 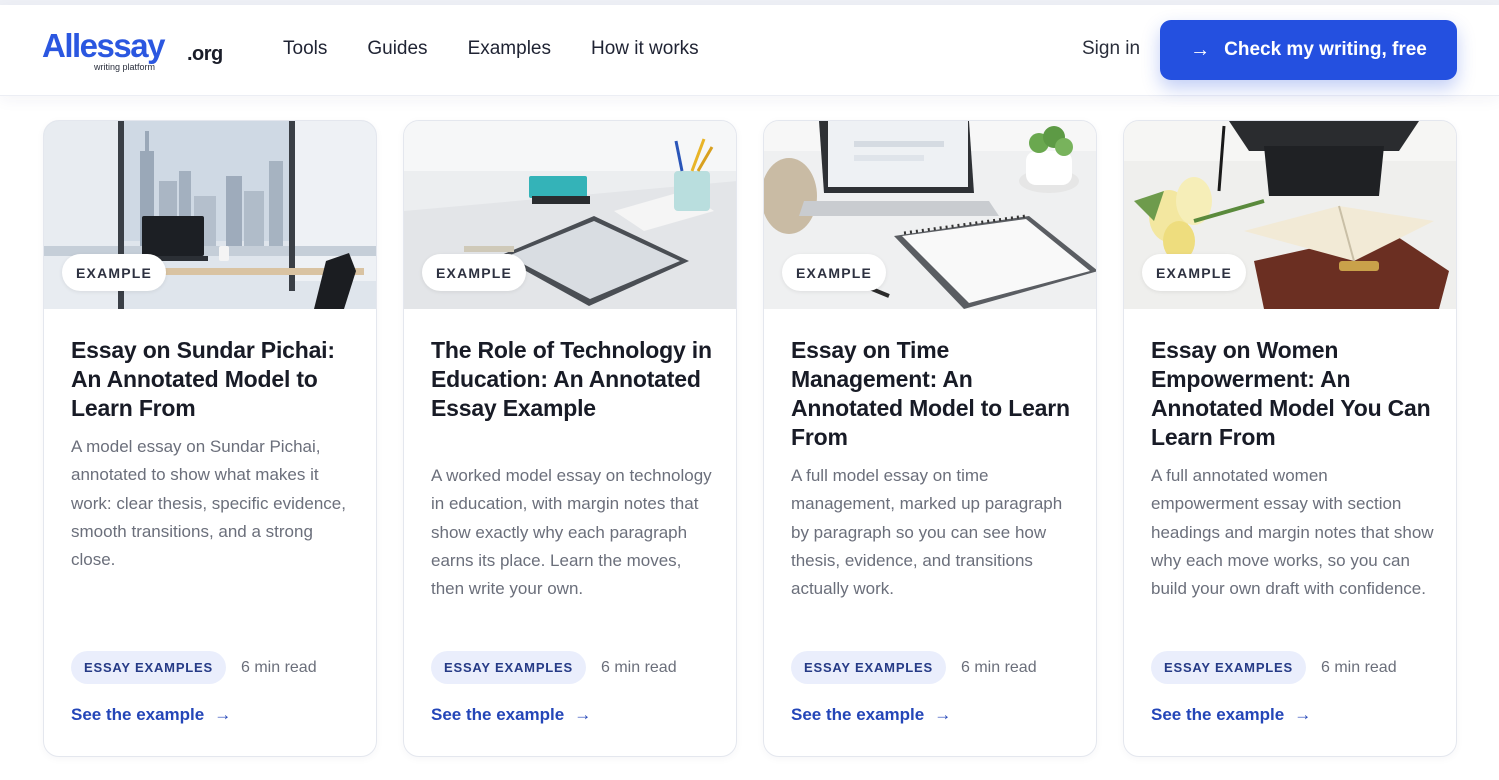 I want to click on logo-tagline: writing platform, so click(x=125, y=67).